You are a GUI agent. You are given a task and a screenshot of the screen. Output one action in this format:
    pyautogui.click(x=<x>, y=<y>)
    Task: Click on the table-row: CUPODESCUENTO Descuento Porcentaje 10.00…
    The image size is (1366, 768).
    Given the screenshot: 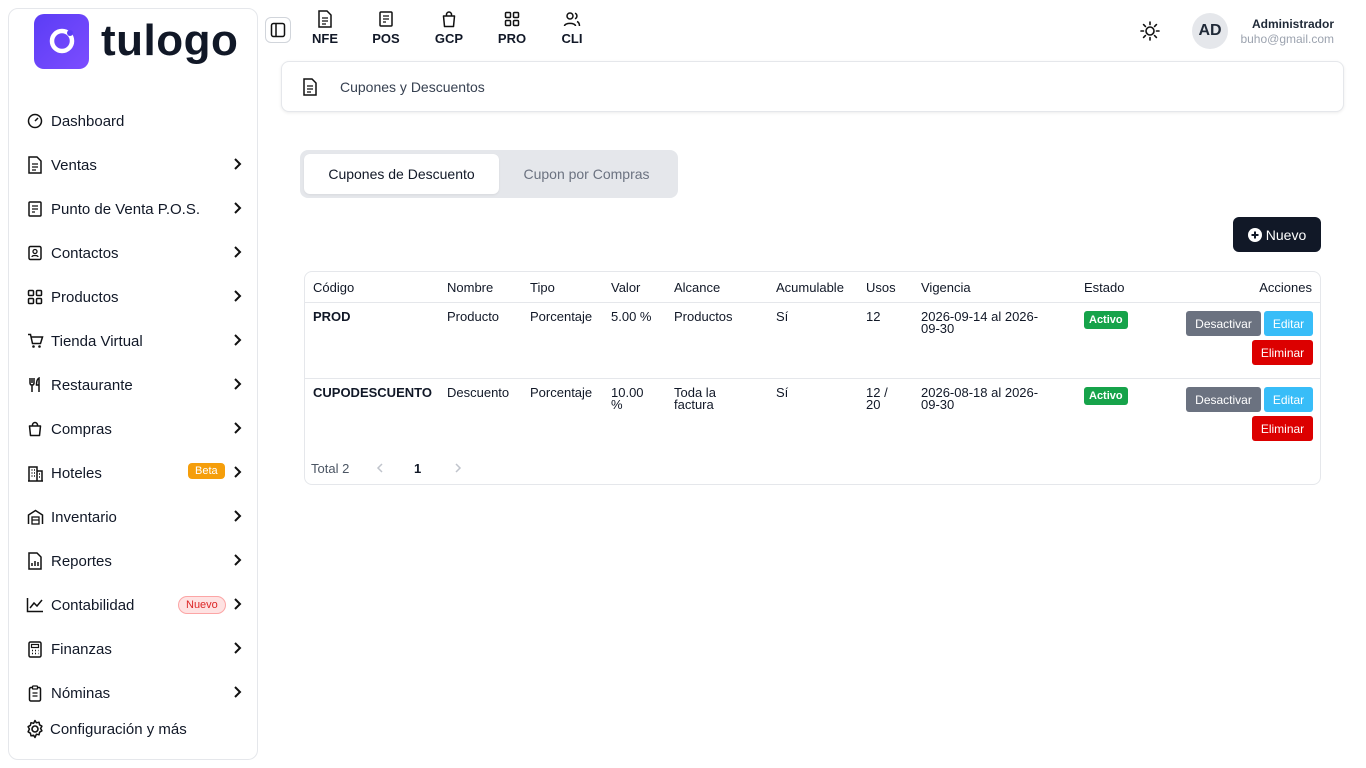 What is the action you would take?
    pyautogui.click(x=812, y=417)
    